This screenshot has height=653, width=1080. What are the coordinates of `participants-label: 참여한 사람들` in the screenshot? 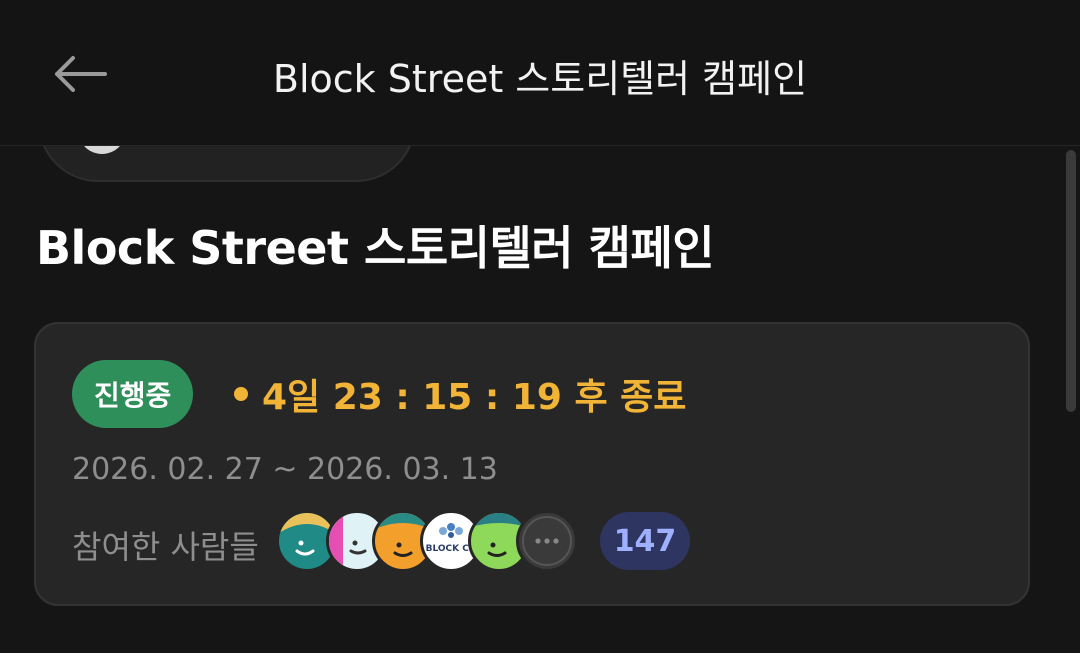 It's located at (165, 547).